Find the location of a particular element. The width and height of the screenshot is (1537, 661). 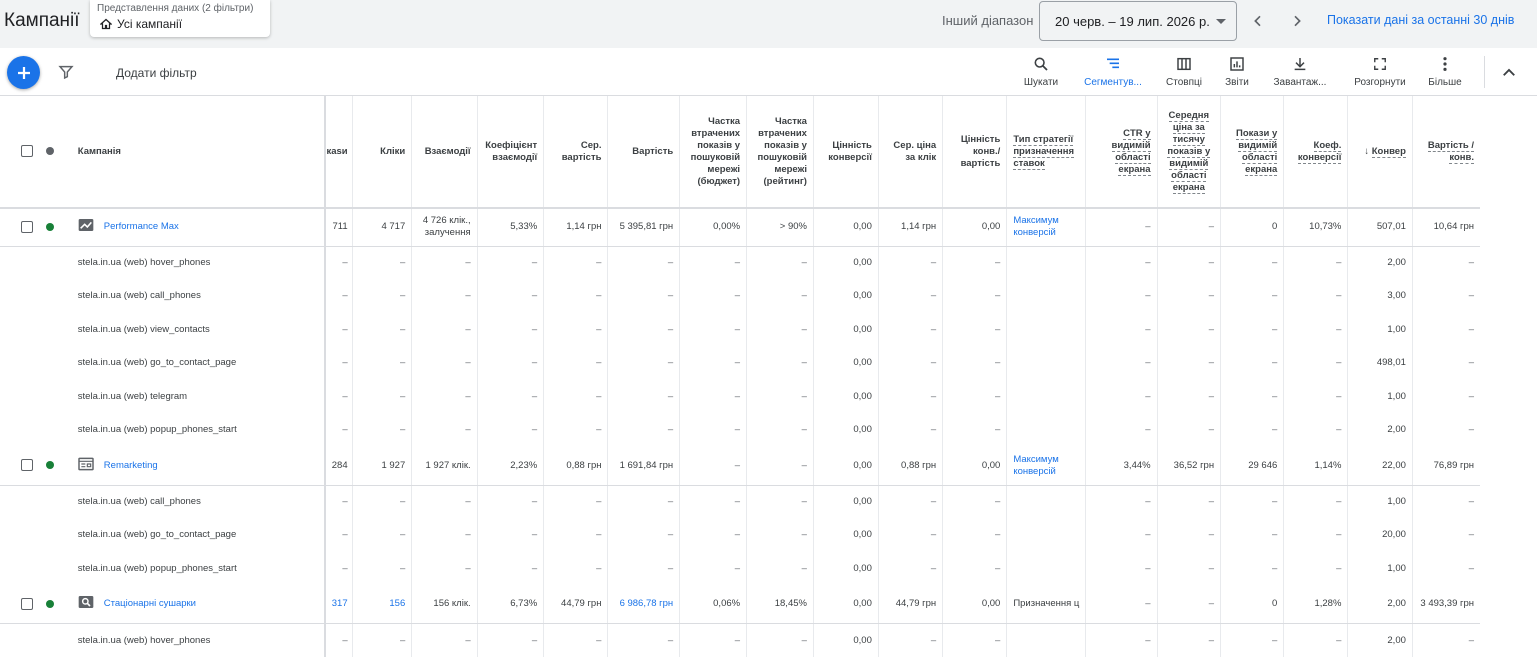

prev-period-button is located at coordinates (1258, 21).